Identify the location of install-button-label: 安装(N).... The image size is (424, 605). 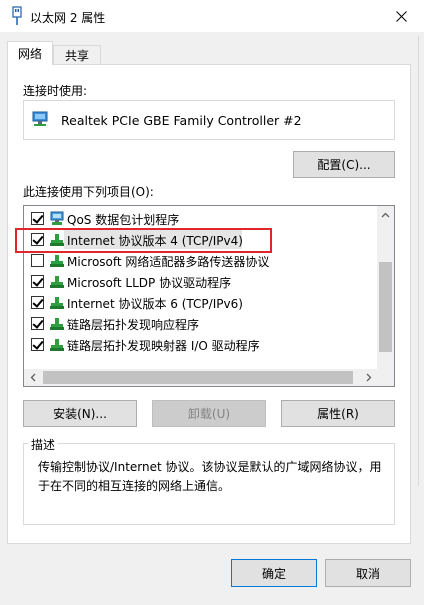
(80, 414).